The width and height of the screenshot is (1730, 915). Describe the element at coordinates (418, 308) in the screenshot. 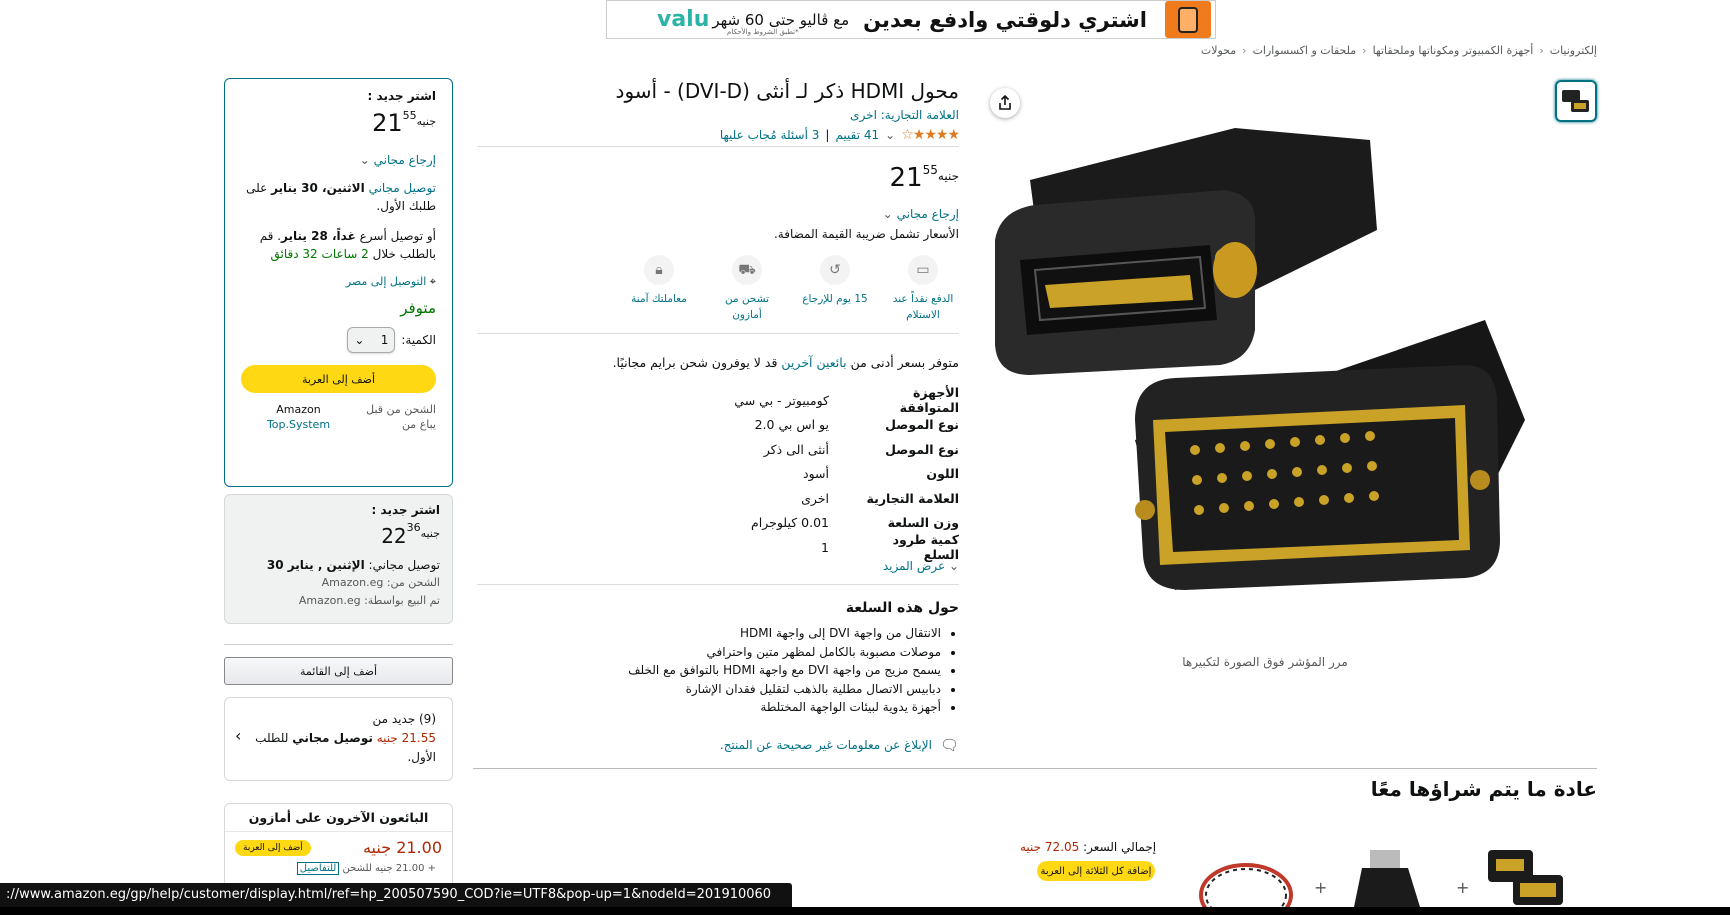

I see `in-stock-status: متوفر` at that location.